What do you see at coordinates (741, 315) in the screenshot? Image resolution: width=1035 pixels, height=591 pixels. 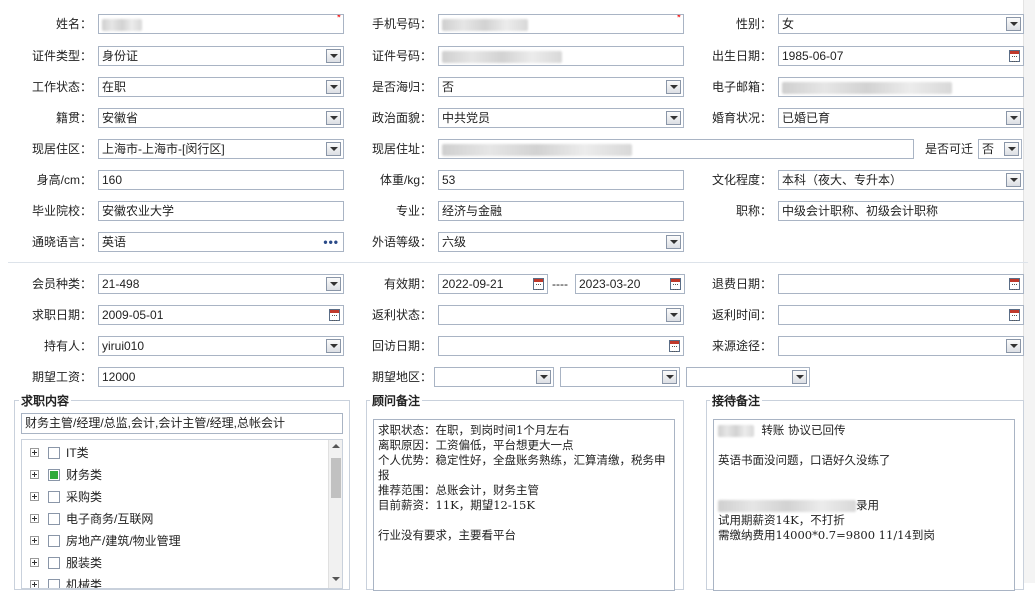 I see `rebate-time-label: 返利时间：` at bounding box center [741, 315].